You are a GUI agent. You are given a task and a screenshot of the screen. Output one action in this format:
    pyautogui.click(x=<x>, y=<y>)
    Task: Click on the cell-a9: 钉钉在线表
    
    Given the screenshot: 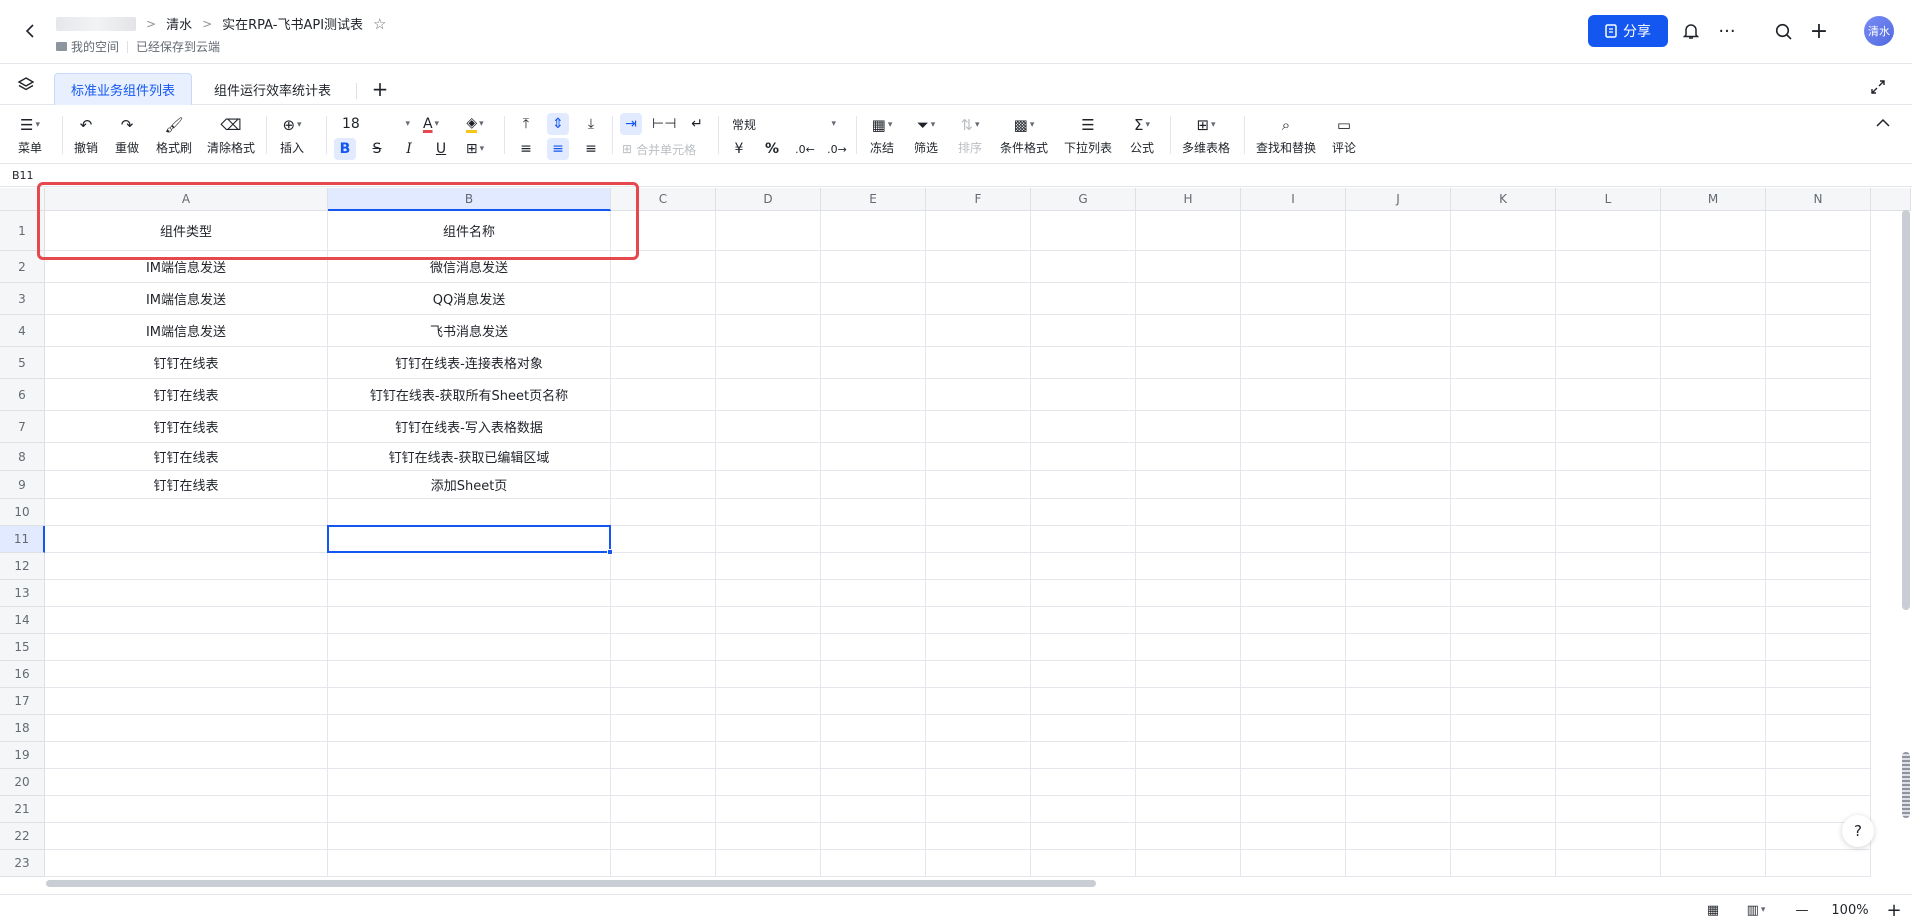 What is the action you would take?
    pyautogui.click(x=186, y=485)
    